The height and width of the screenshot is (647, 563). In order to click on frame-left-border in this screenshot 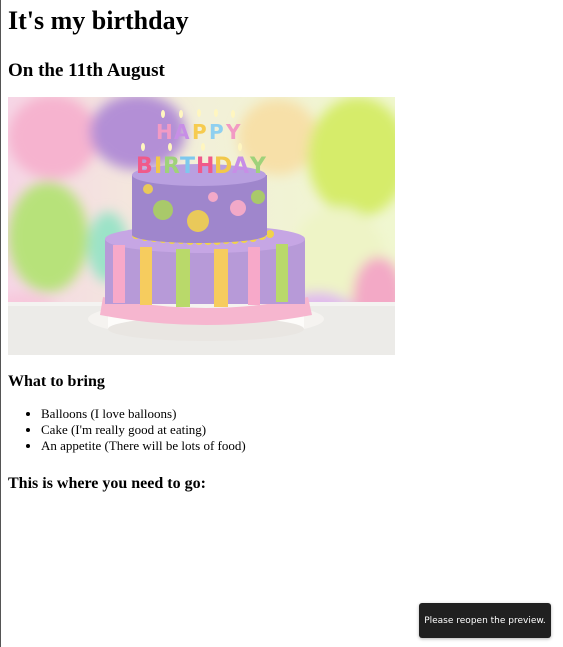, I will do `click(0, 323)`.